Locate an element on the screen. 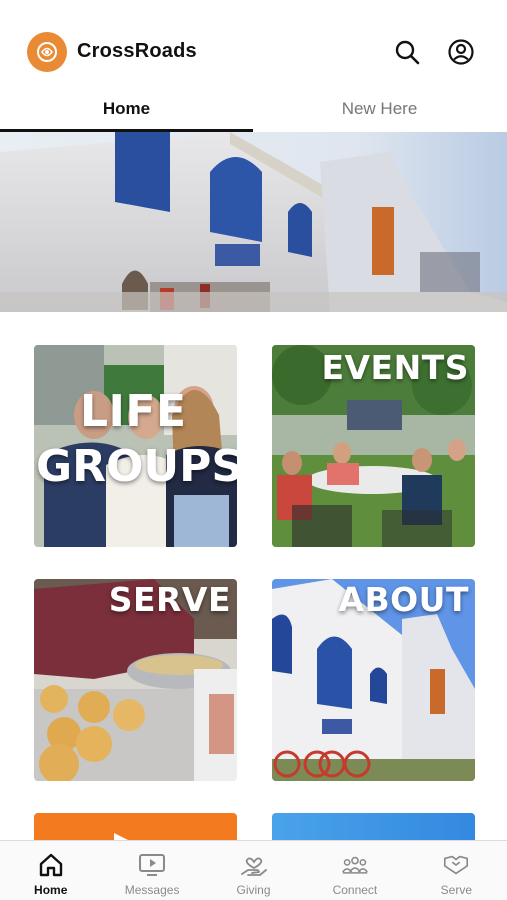  account-button is located at coordinates (461, 52).